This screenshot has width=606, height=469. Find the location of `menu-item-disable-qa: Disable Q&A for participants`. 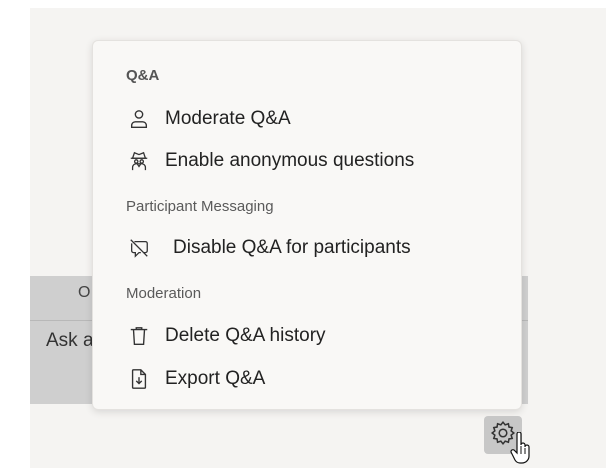

menu-item-disable-qa: Disable Q&A for participants is located at coordinates (318, 248).